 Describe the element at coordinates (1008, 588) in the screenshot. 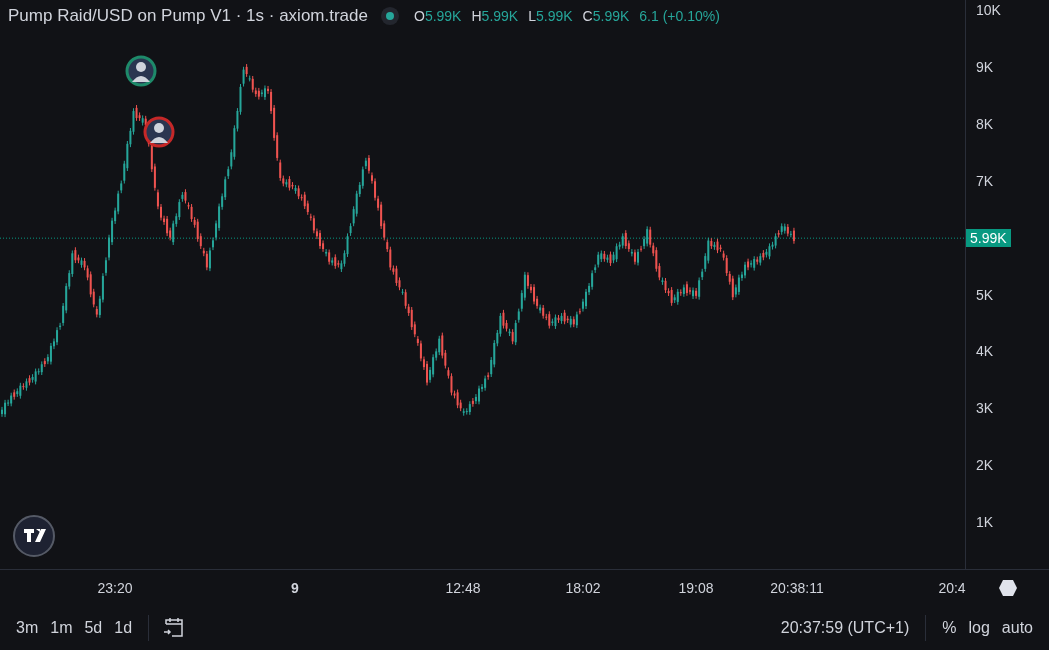

I see `settings-icon` at that location.